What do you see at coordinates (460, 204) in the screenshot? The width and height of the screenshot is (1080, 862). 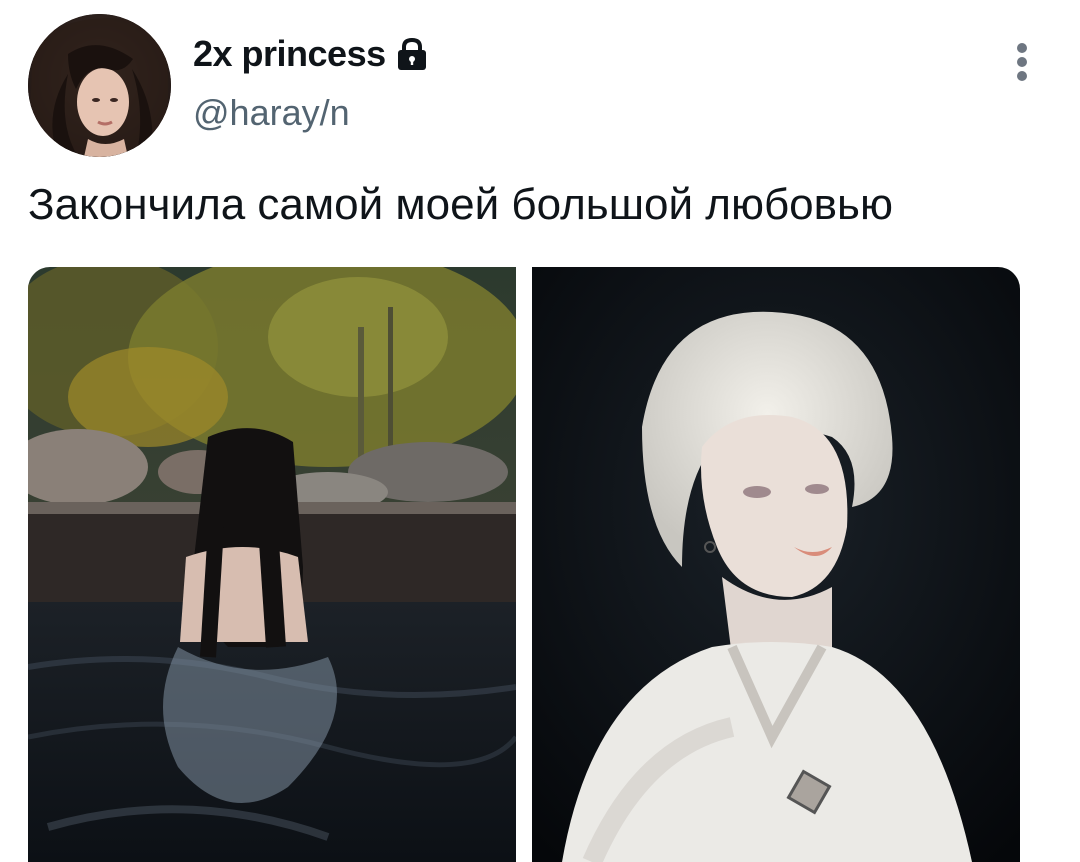 I see `tweet-text: Закончила самой моей большой любовью` at bounding box center [460, 204].